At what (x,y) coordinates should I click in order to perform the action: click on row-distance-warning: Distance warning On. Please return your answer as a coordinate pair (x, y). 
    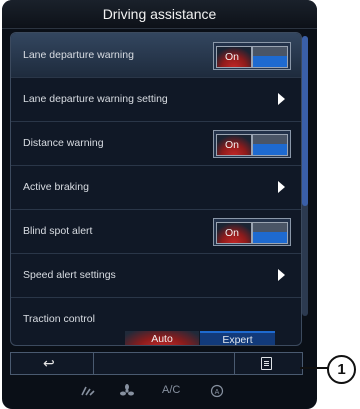
    Looking at the image, I should click on (156, 143).